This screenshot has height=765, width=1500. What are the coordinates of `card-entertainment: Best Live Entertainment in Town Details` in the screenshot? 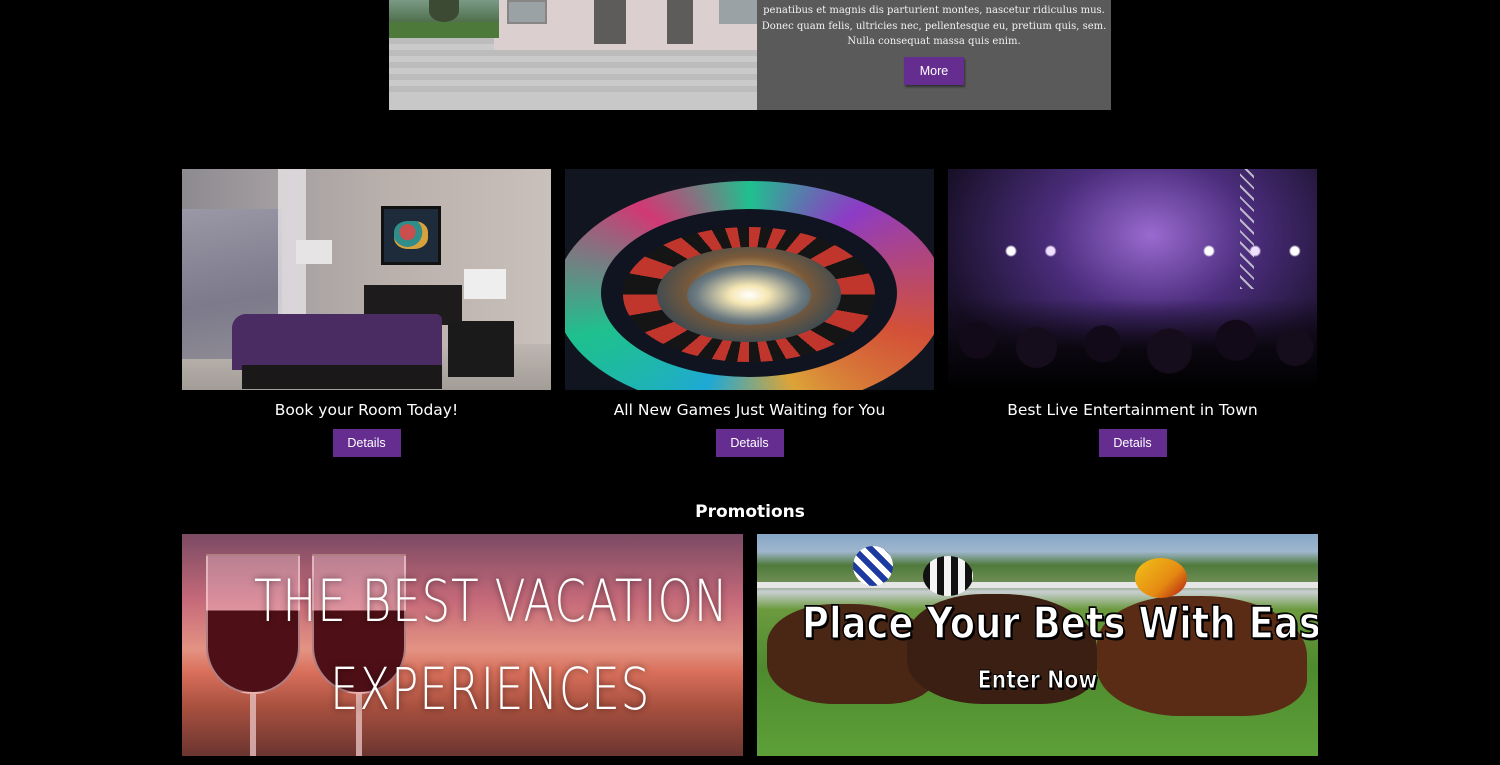 It's located at (1132, 313).